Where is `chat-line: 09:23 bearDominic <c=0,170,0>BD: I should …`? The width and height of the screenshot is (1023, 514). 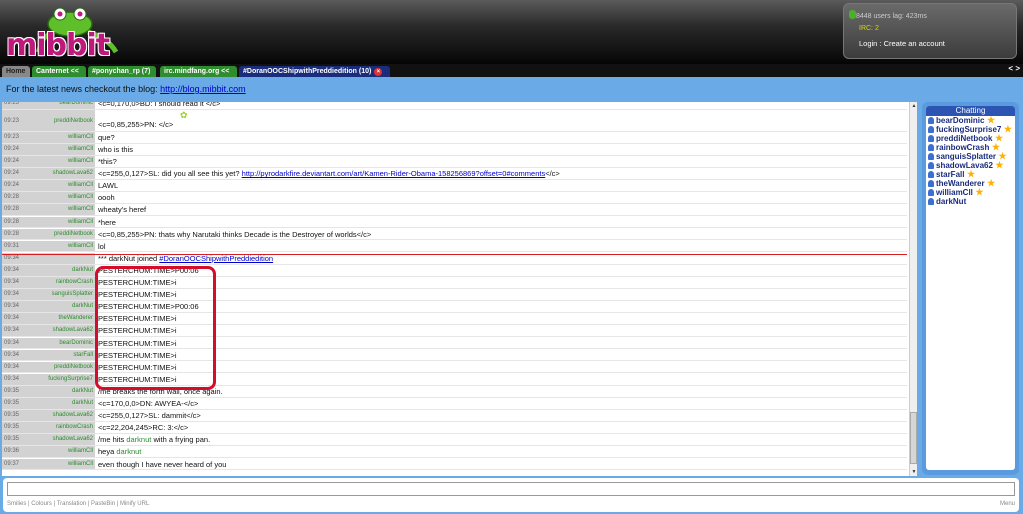 chat-line: 09:23 bearDominic <c=0,170,0>BD: I should … is located at coordinates (454, 106).